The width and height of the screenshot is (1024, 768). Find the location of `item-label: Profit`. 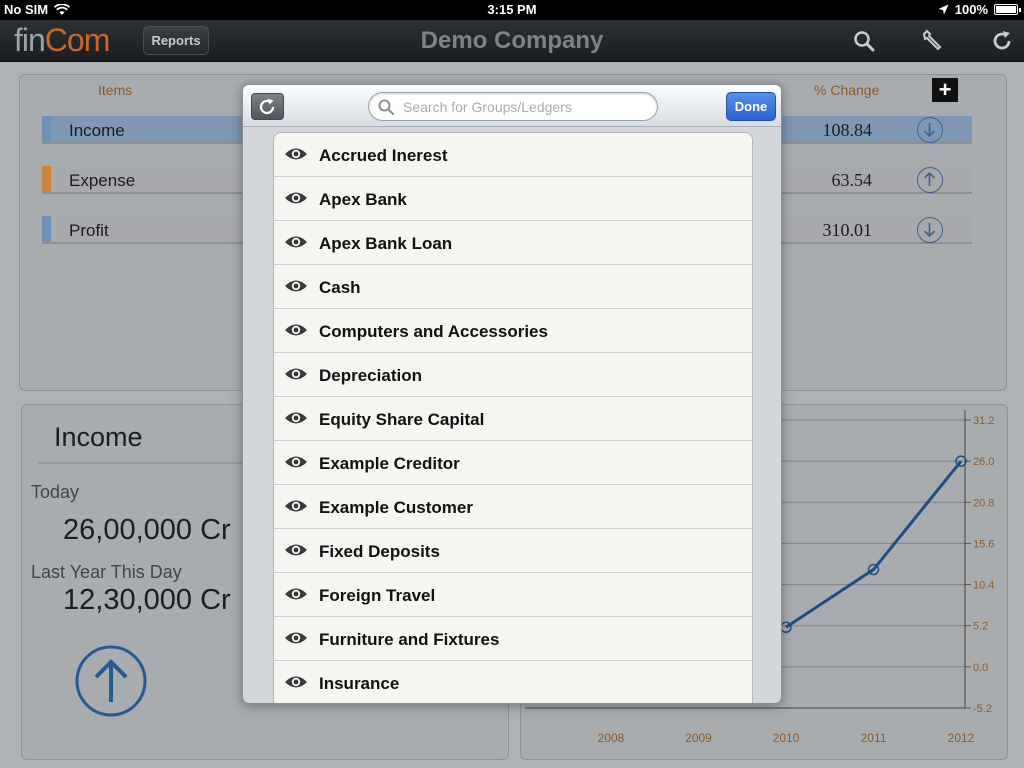

item-label: Profit is located at coordinates (89, 230).